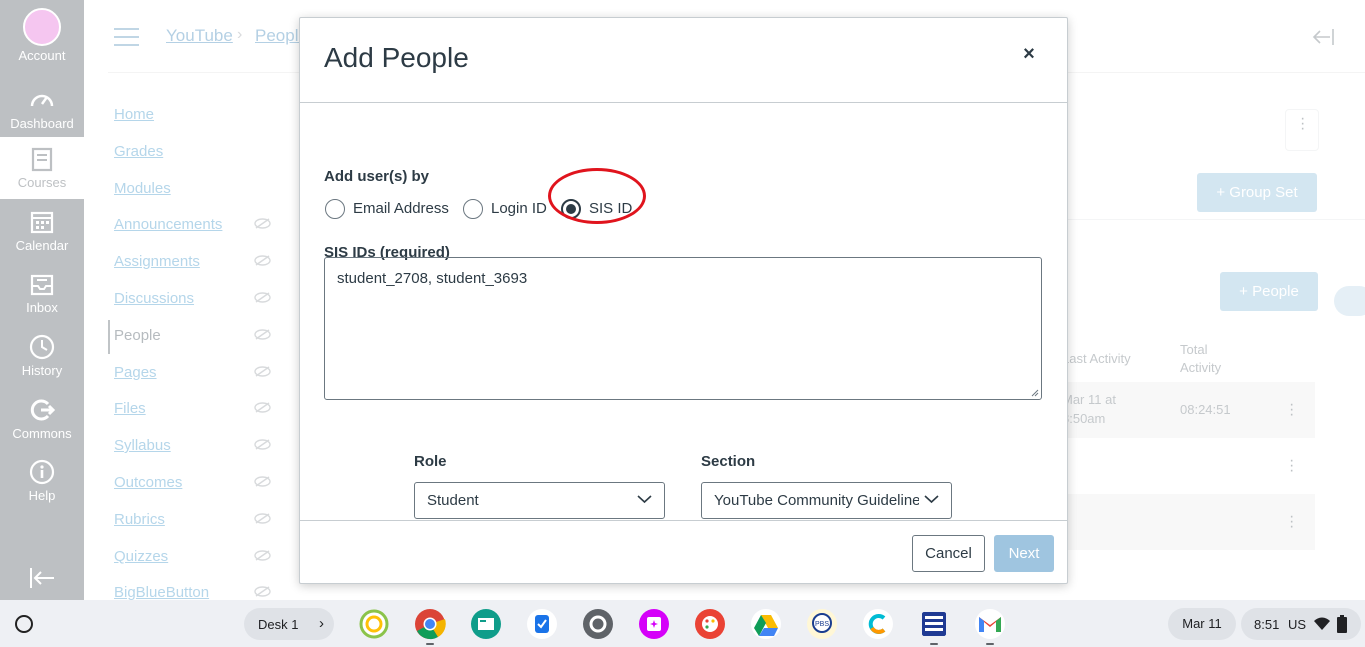  What do you see at coordinates (654, 624) in the screenshot?
I see `canvas-student-app-icon` at bounding box center [654, 624].